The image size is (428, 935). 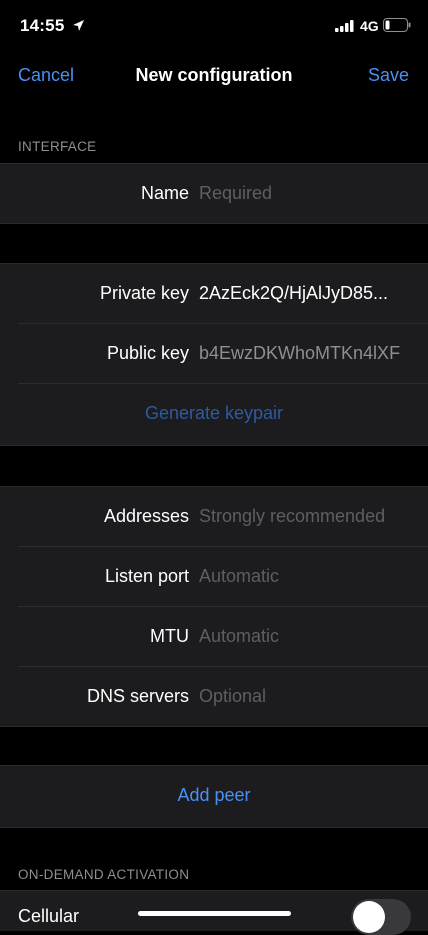 What do you see at coordinates (42, 25) in the screenshot?
I see `status-time: 14:55` at bounding box center [42, 25].